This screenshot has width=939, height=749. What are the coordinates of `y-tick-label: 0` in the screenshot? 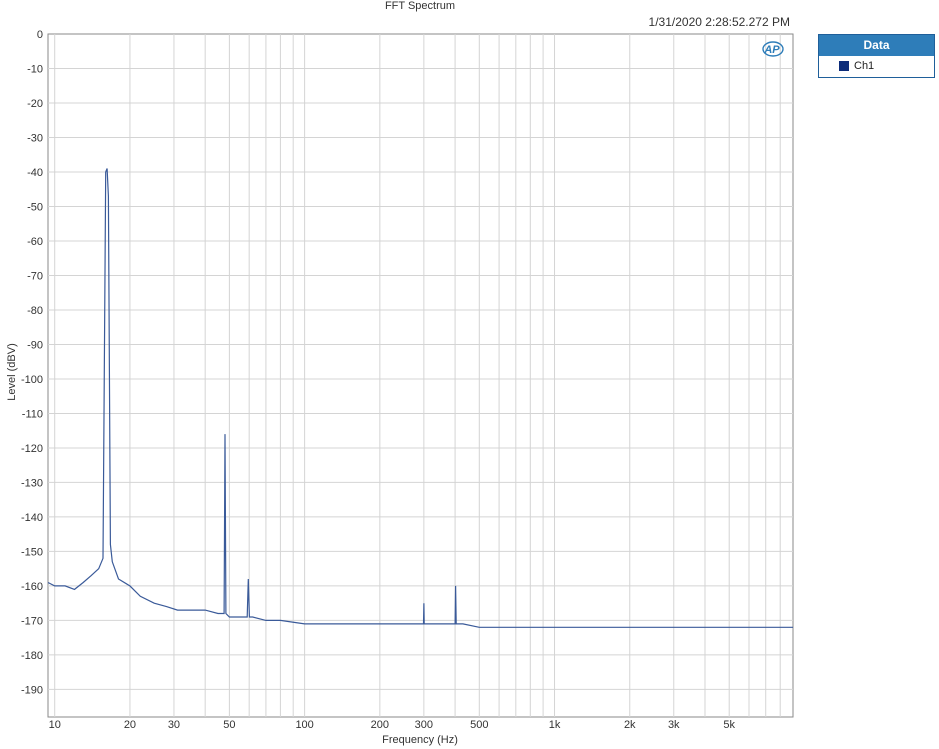 It's located at (40, 35).